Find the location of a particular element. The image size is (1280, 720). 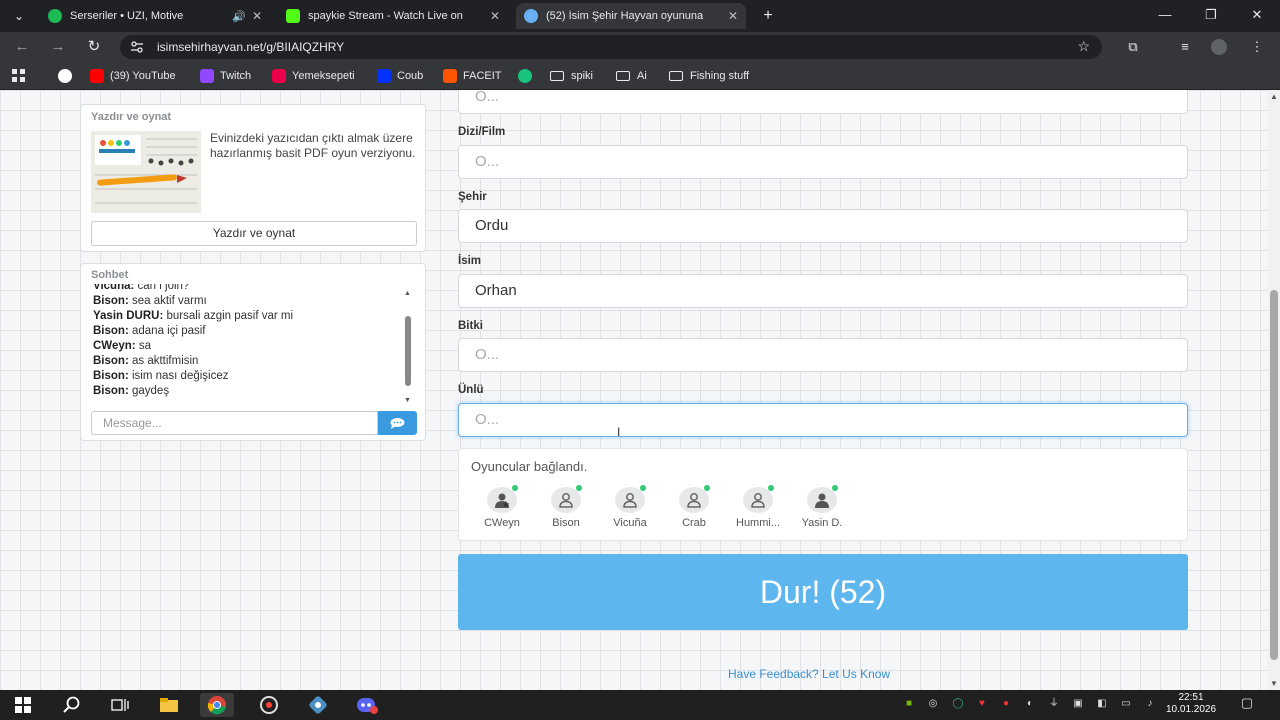

task-view-icon is located at coordinates (120, 705).